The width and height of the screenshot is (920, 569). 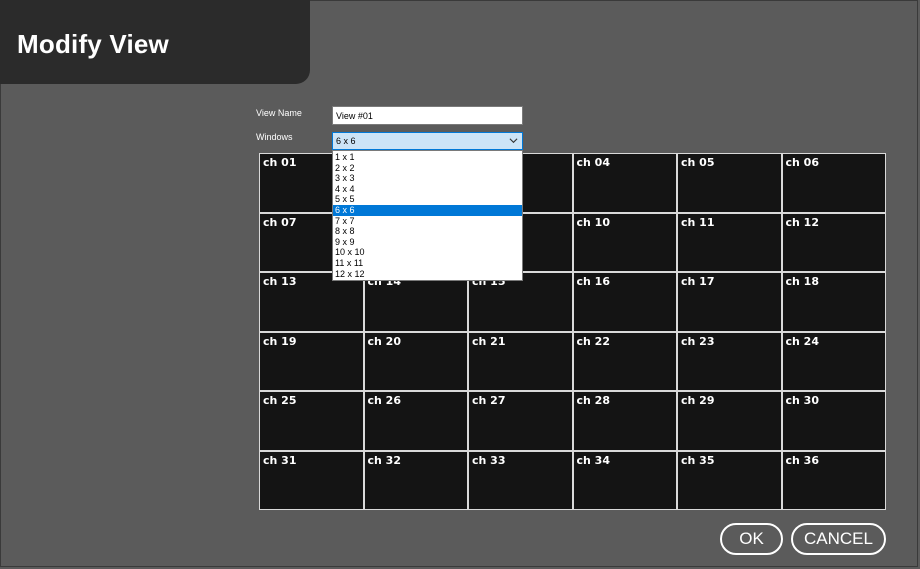 I want to click on cancel-button: CANCEL, so click(x=838, y=539).